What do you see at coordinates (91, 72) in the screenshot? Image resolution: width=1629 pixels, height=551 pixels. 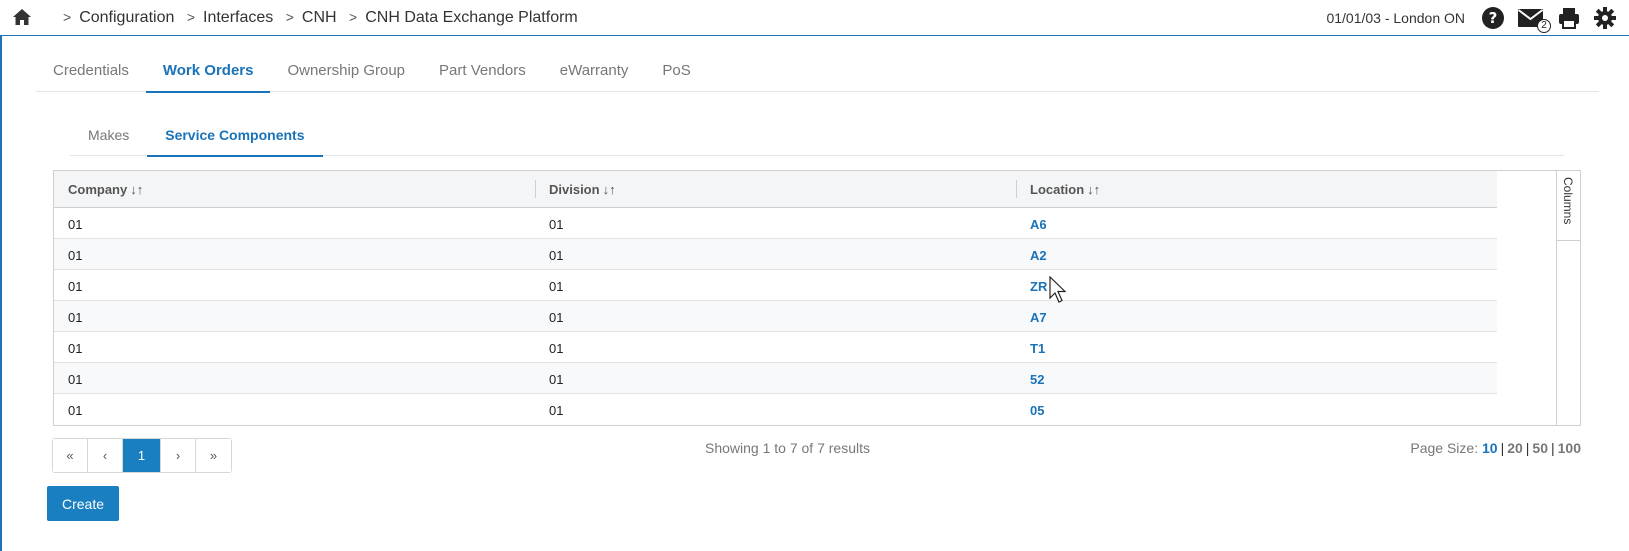 I see `tab-credentials: Credentials` at bounding box center [91, 72].